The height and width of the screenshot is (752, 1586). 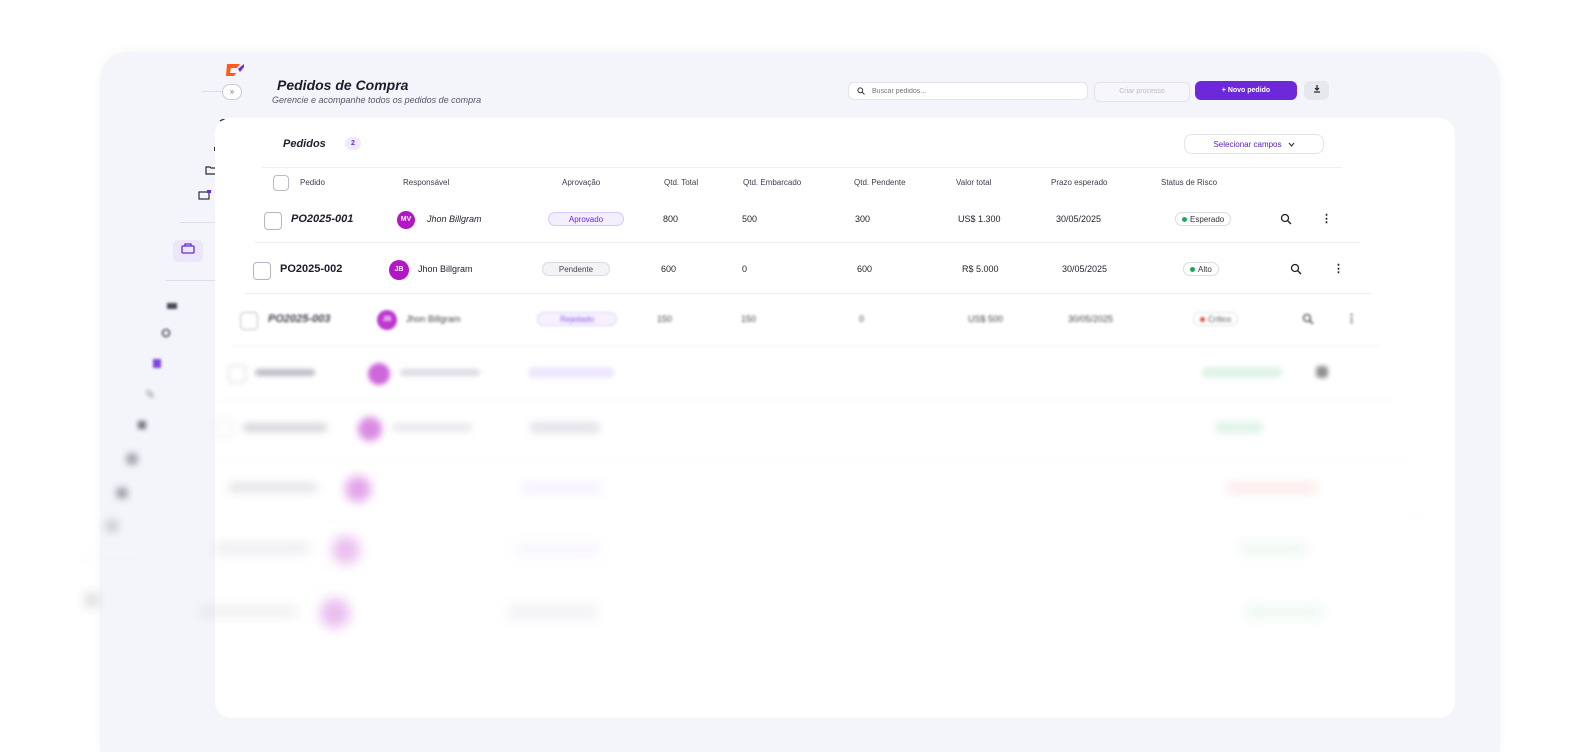 I want to click on search-input, so click(x=972, y=91).